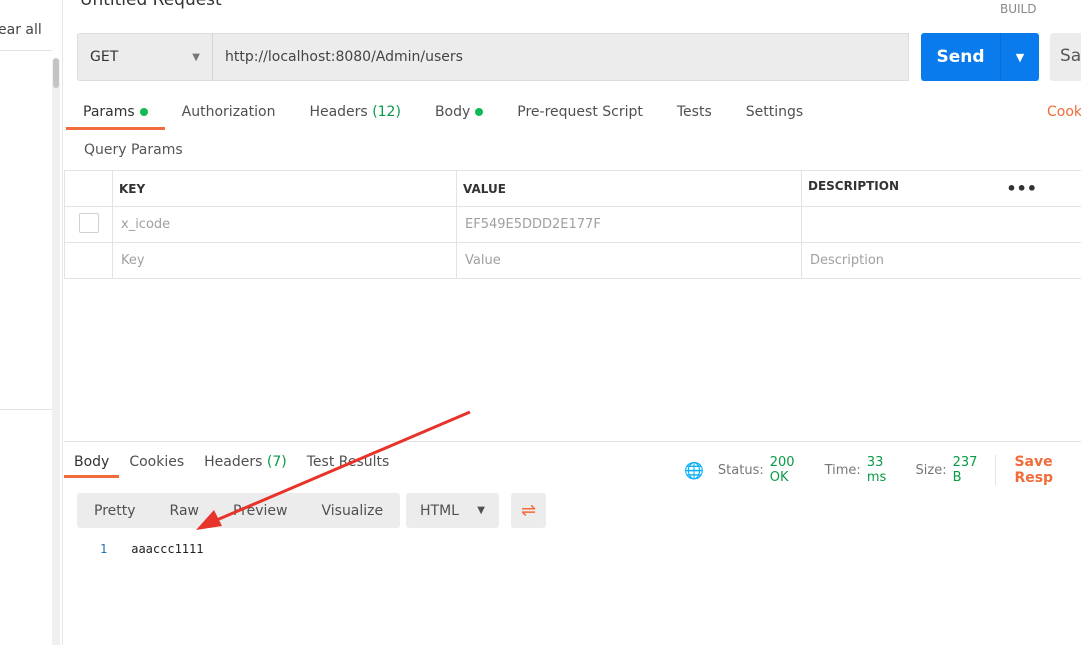 Image resolution: width=1081 pixels, height=645 pixels. I want to click on annotation-arrow, so click(333, 470).